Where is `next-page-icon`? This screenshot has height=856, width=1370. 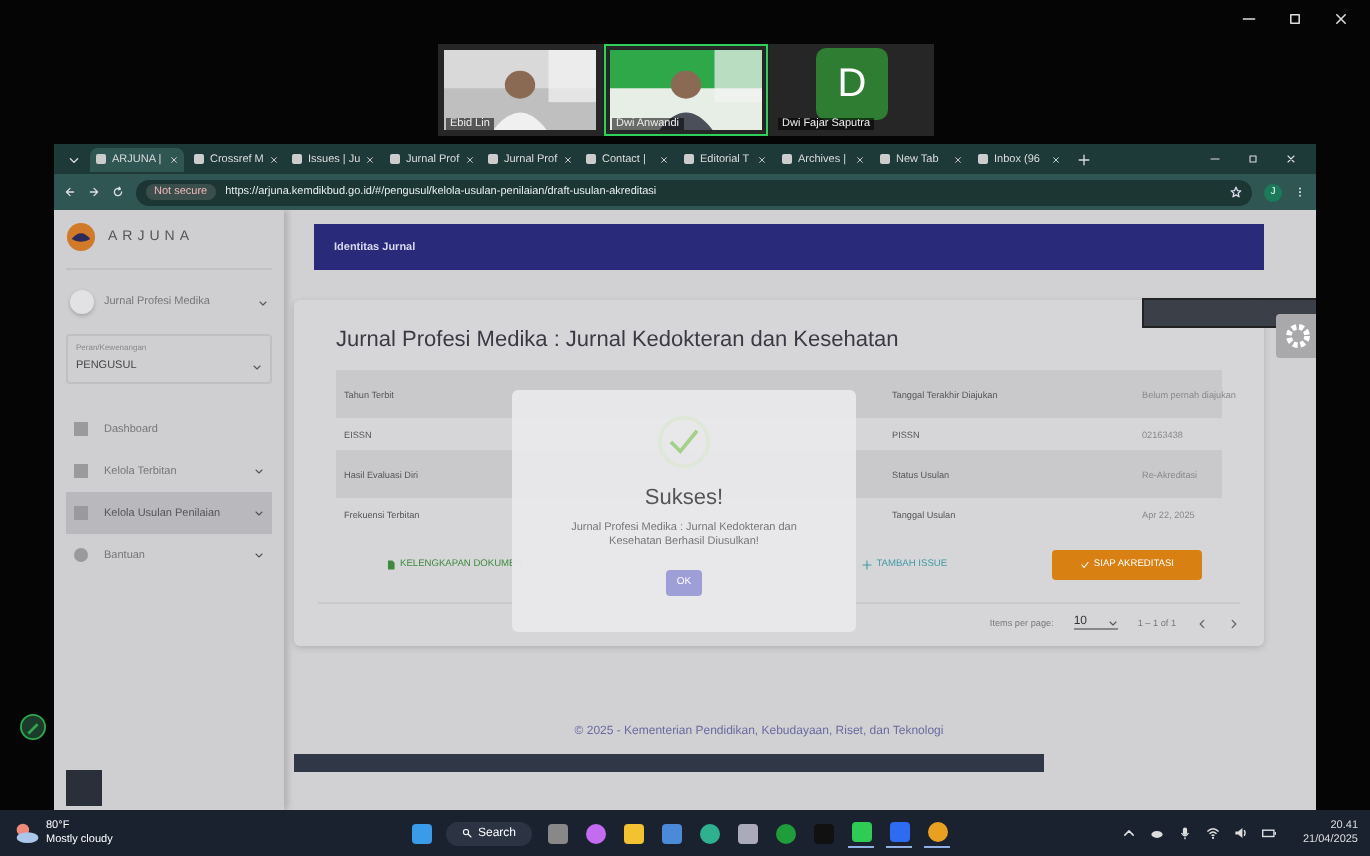
next-page-icon is located at coordinates (1234, 623).